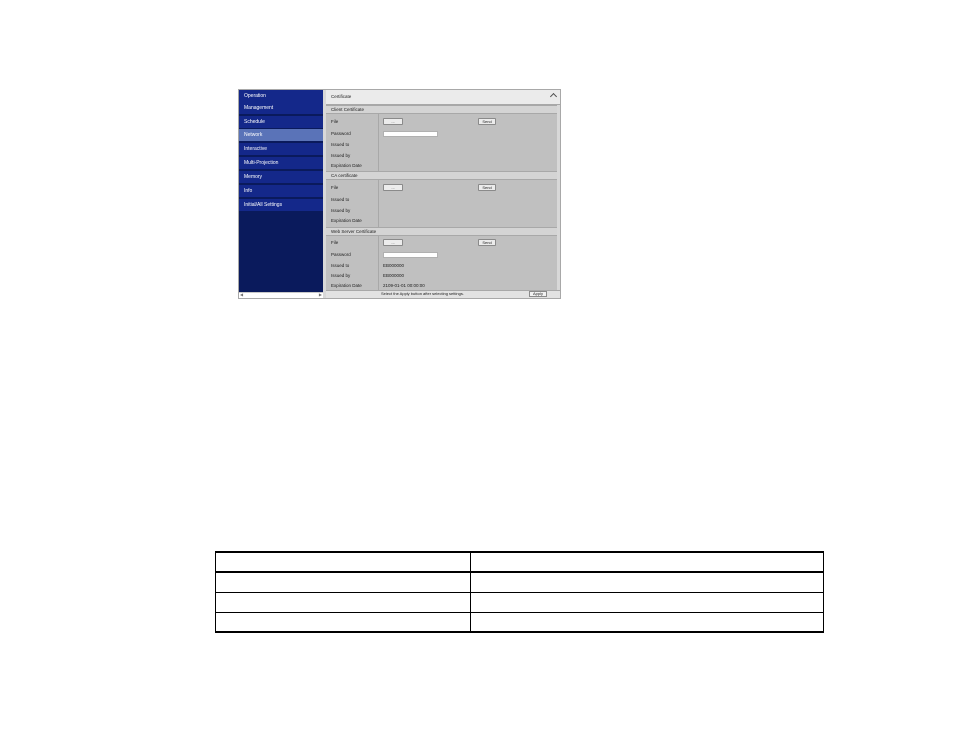  I want to click on panel-vertical-scrollbar, so click(558, 197).